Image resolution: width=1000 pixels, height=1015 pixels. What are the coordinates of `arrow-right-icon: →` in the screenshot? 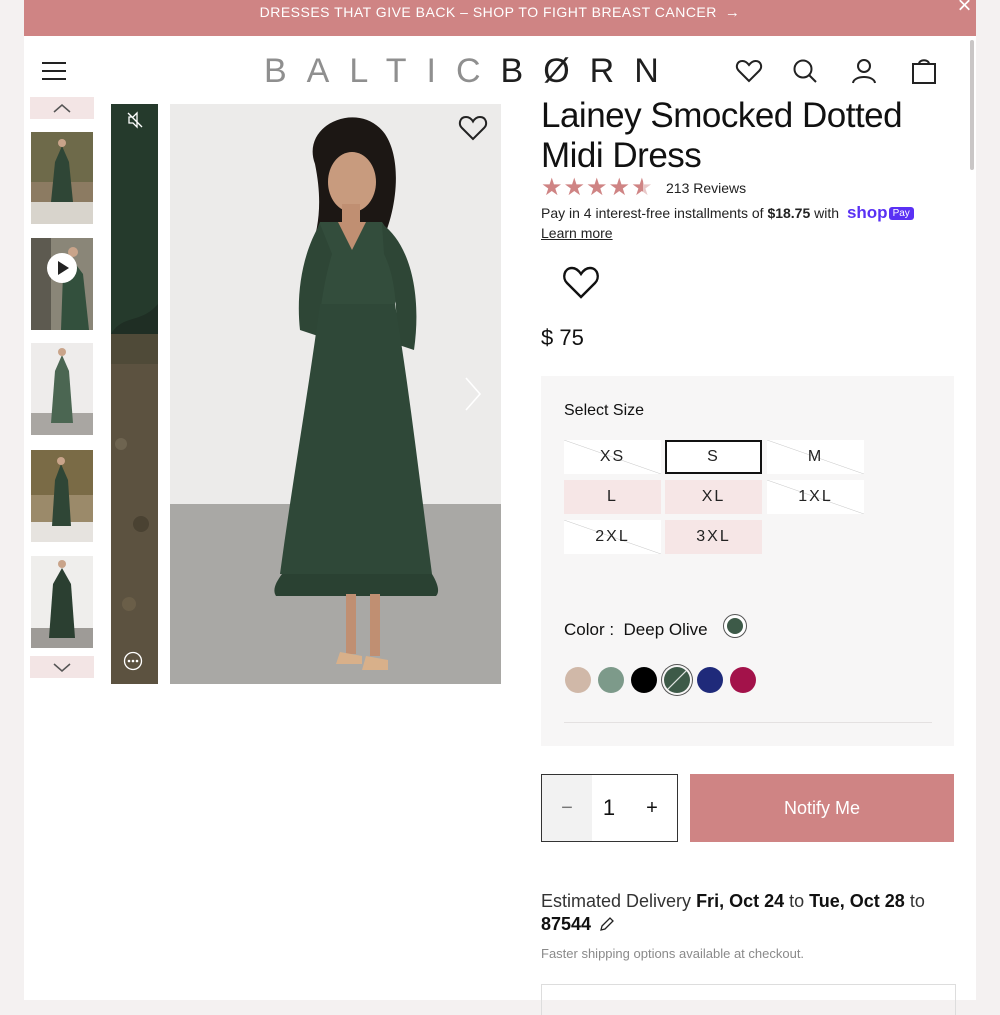 It's located at (732, 12).